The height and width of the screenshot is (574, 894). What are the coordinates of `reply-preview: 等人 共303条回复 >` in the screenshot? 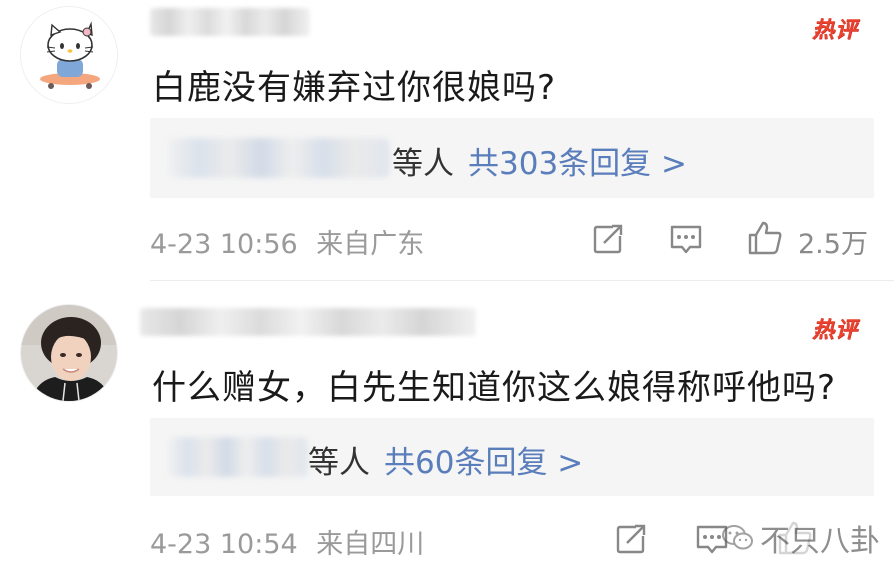 It's located at (512, 158).